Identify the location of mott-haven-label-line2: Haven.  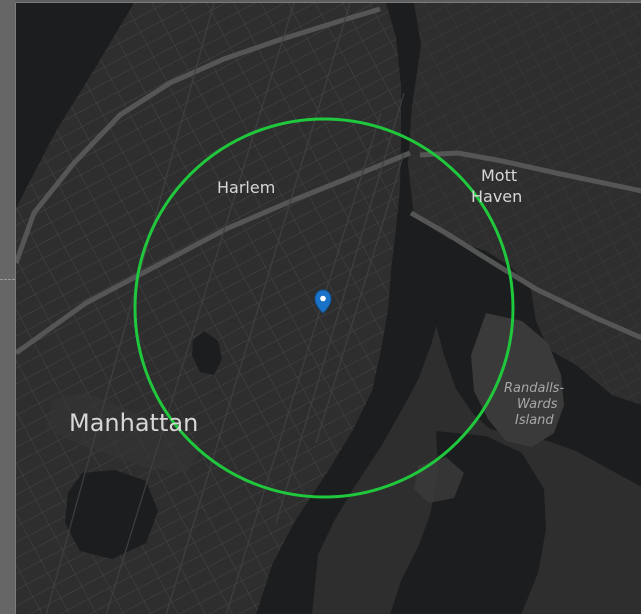
(496, 196).